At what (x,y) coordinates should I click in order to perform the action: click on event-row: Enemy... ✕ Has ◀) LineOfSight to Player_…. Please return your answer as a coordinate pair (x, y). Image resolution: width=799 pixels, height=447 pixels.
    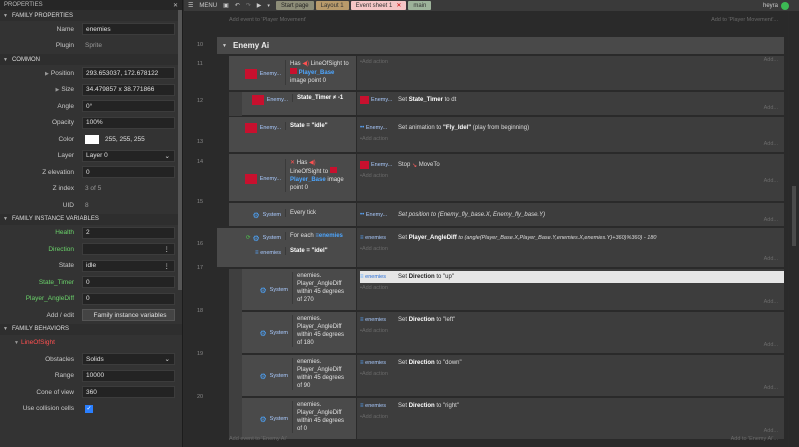
    Looking at the image, I should click on (506, 178).